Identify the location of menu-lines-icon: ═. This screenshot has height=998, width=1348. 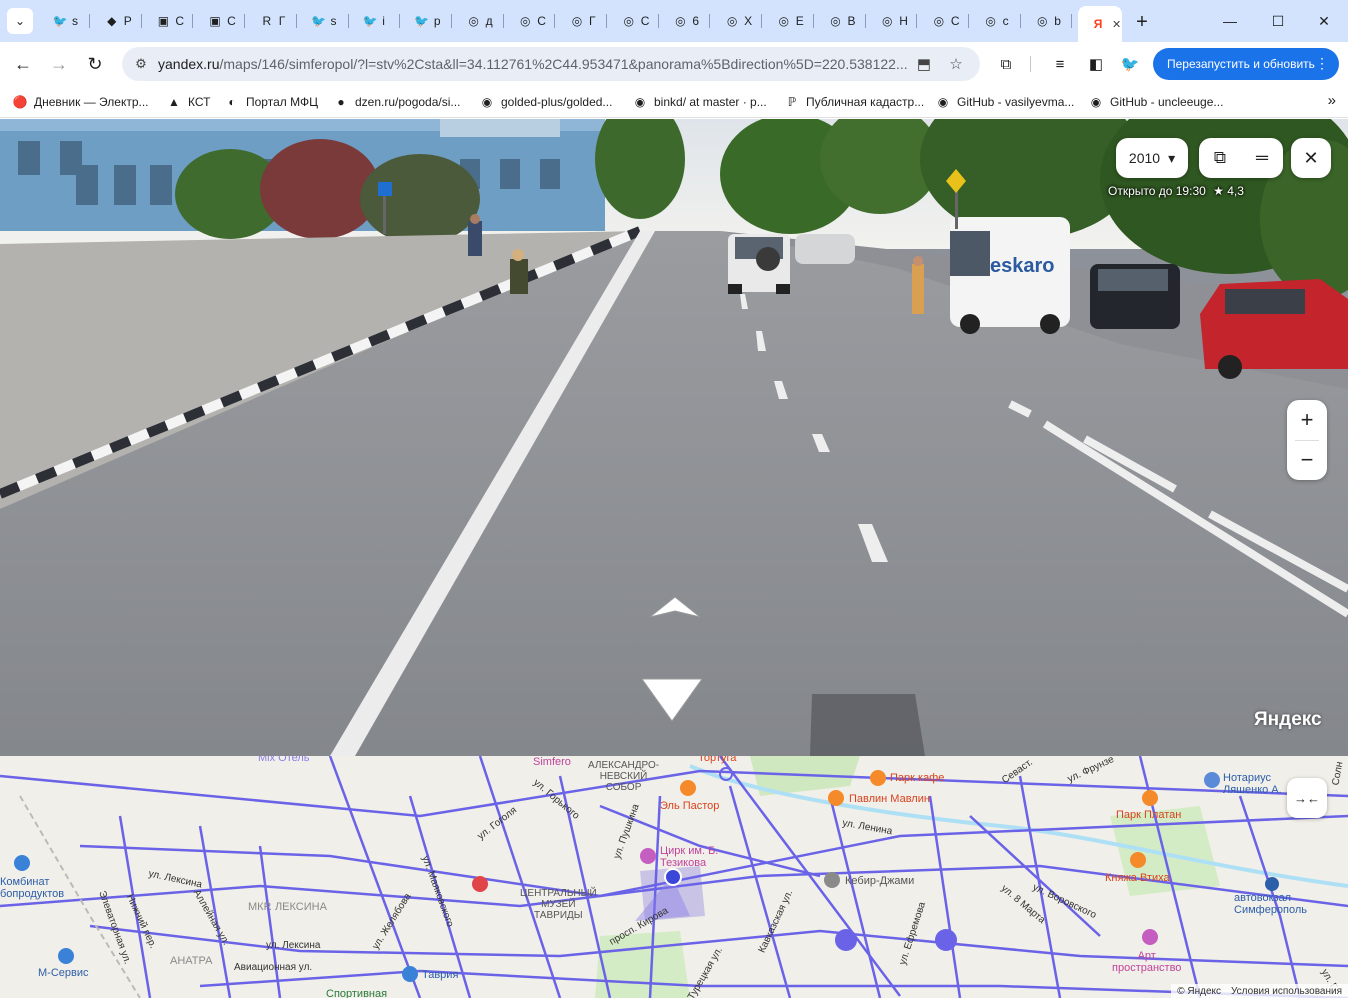
(1262, 158).